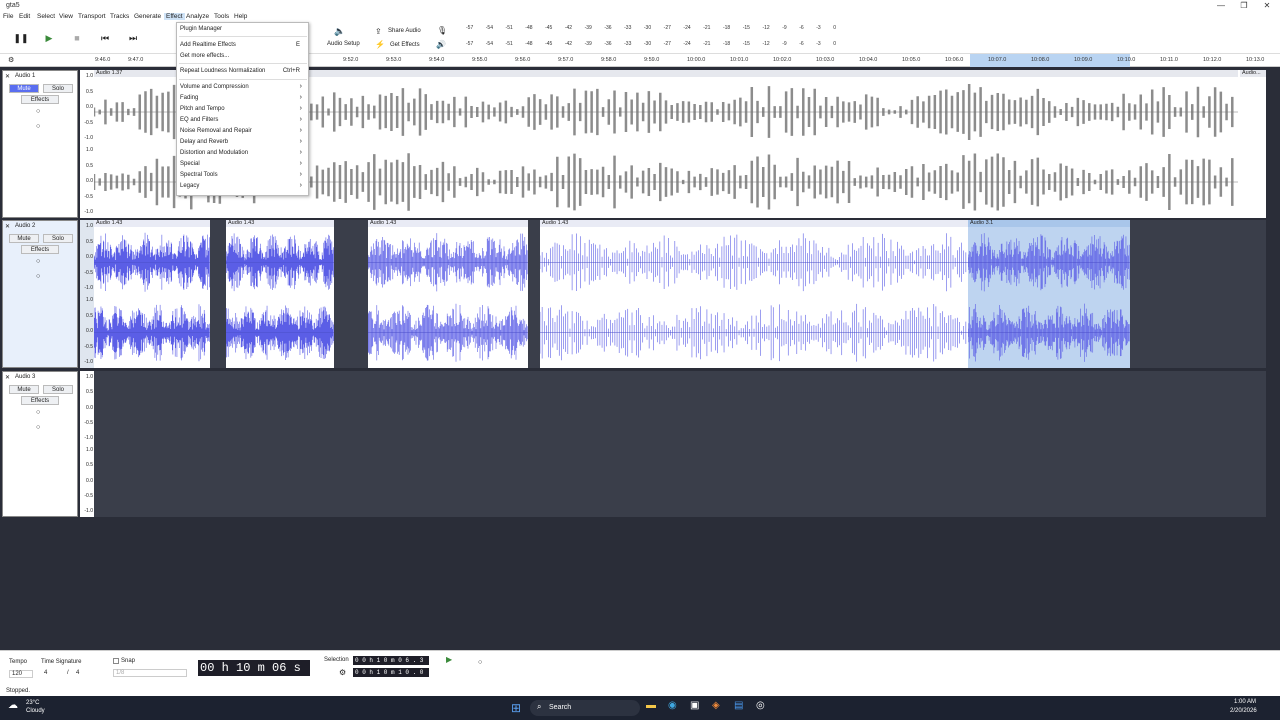 The image size is (1280, 720). I want to click on audio-setup-label: Audio Setup, so click(343, 44).